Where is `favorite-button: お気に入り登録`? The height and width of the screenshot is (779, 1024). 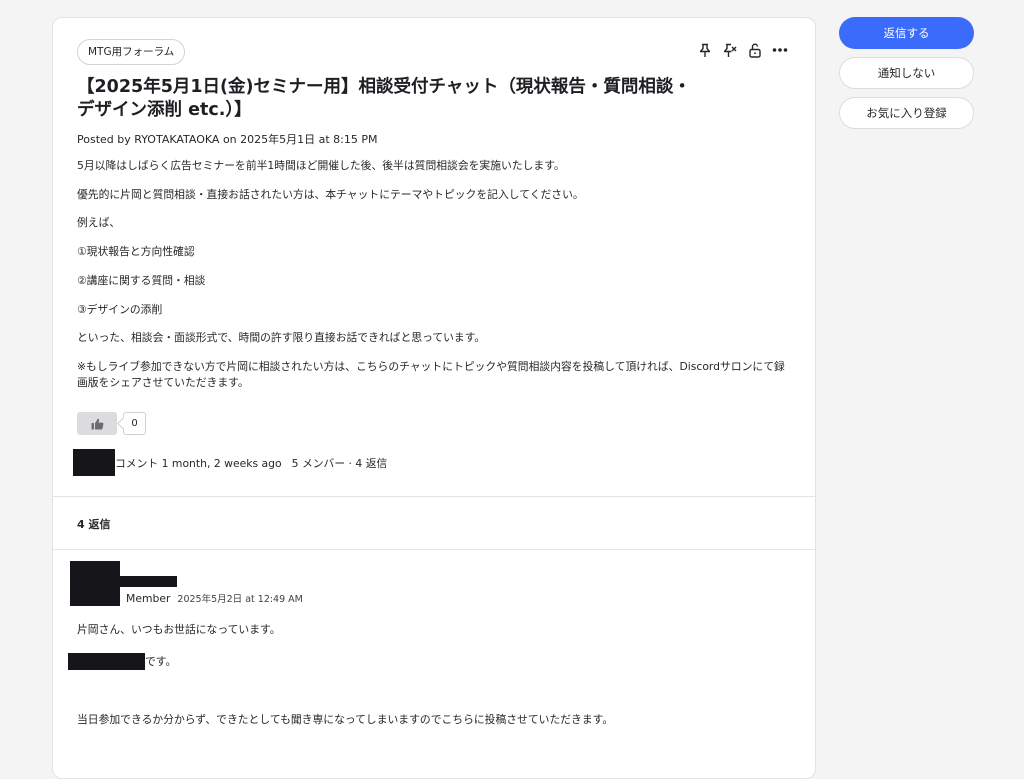
favorite-button: お気に入り登録 is located at coordinates (906, 113).